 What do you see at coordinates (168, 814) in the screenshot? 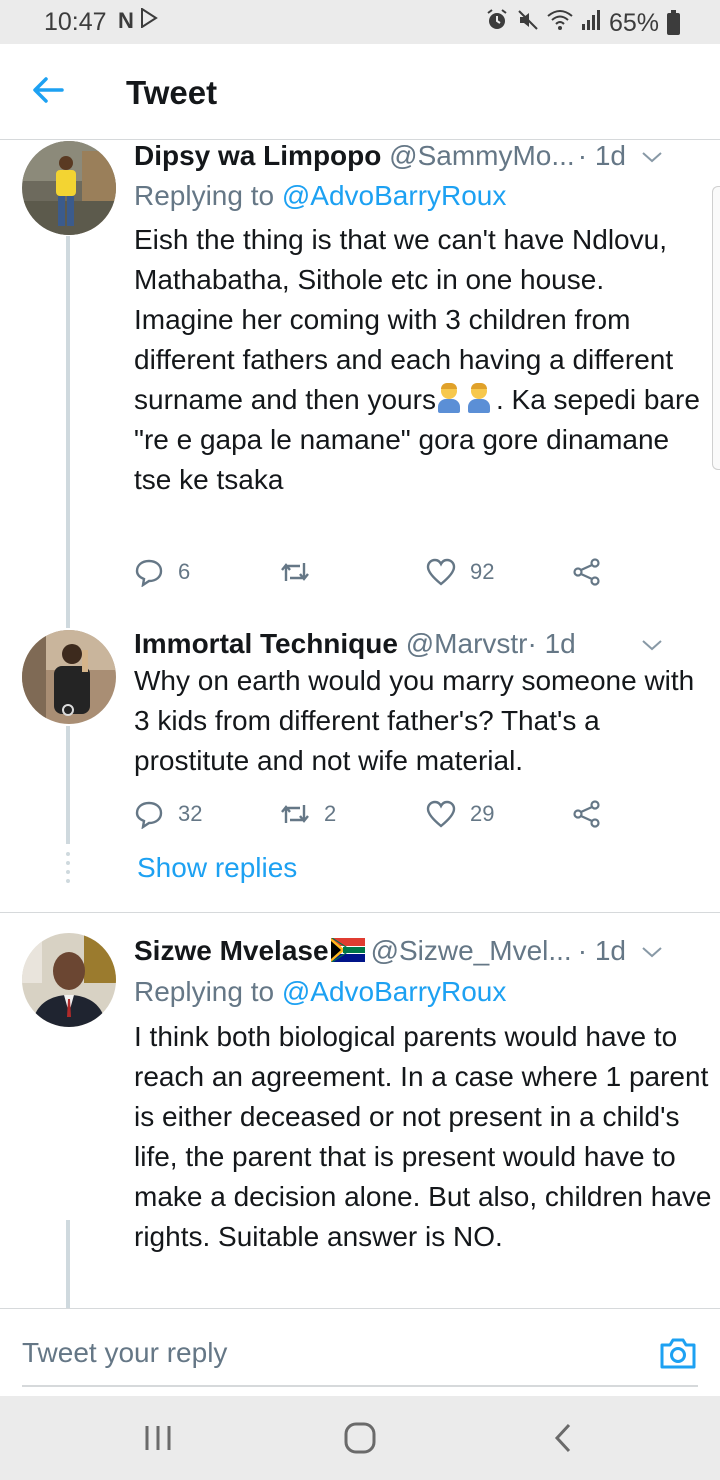
I see `reply-button: 32` at bounding box center [168, 814].